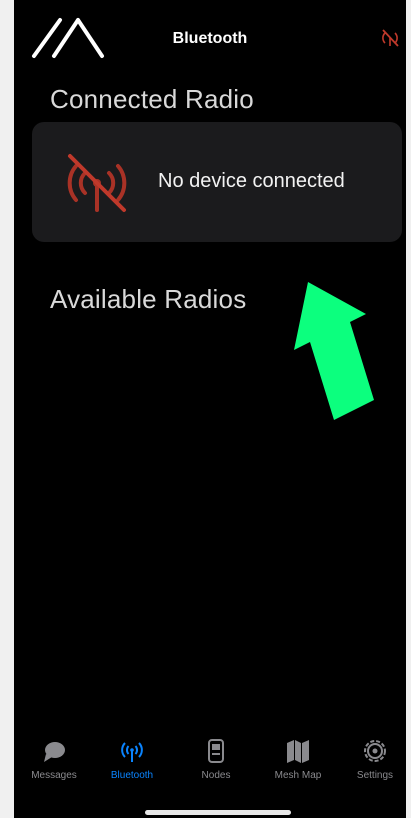 The image size is (411, 818). I want to click on tab-label: Mesh Map, so click(298, 775).